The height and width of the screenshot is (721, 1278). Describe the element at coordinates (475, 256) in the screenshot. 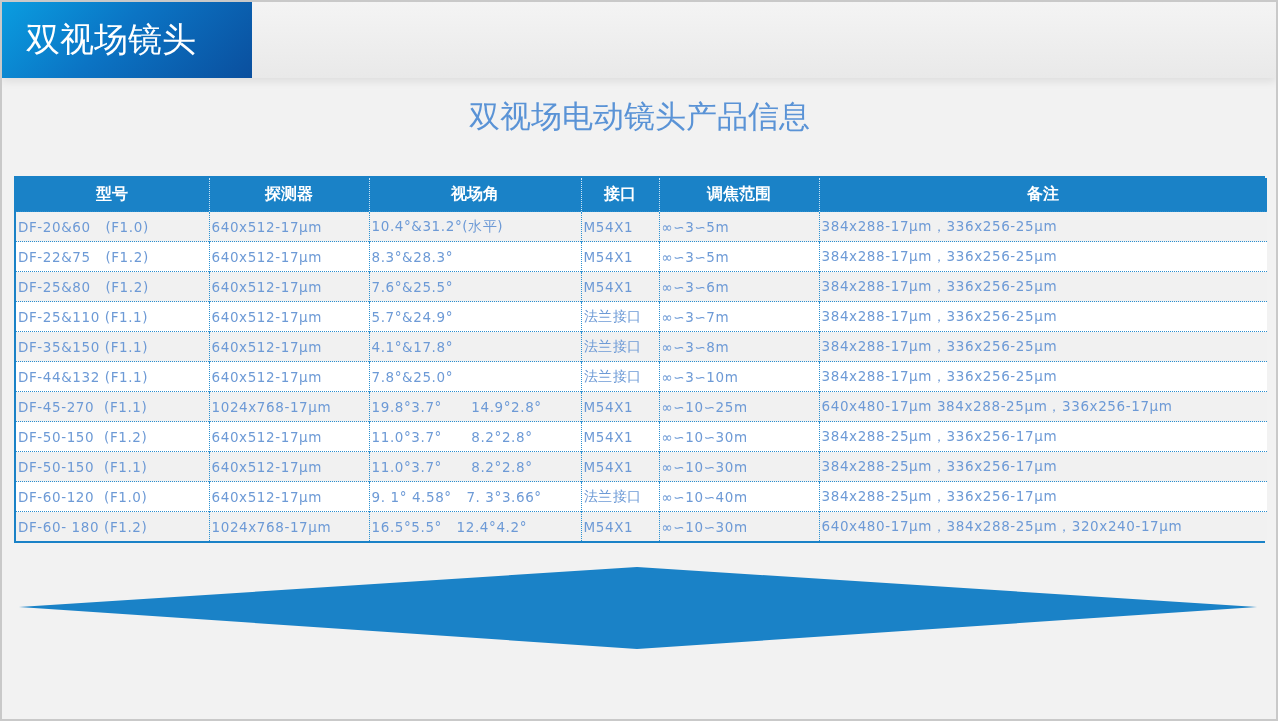

I see `table-cell: 8.3°&28.3°` at that location.